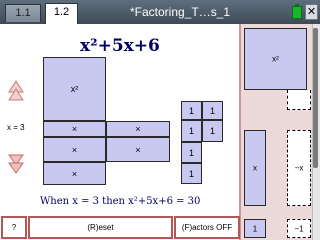  Describe the element at coordinates (120, 201) in the screenshot. I see `result-text: When x = 3 then x²+5x+6 = 30` at that location.